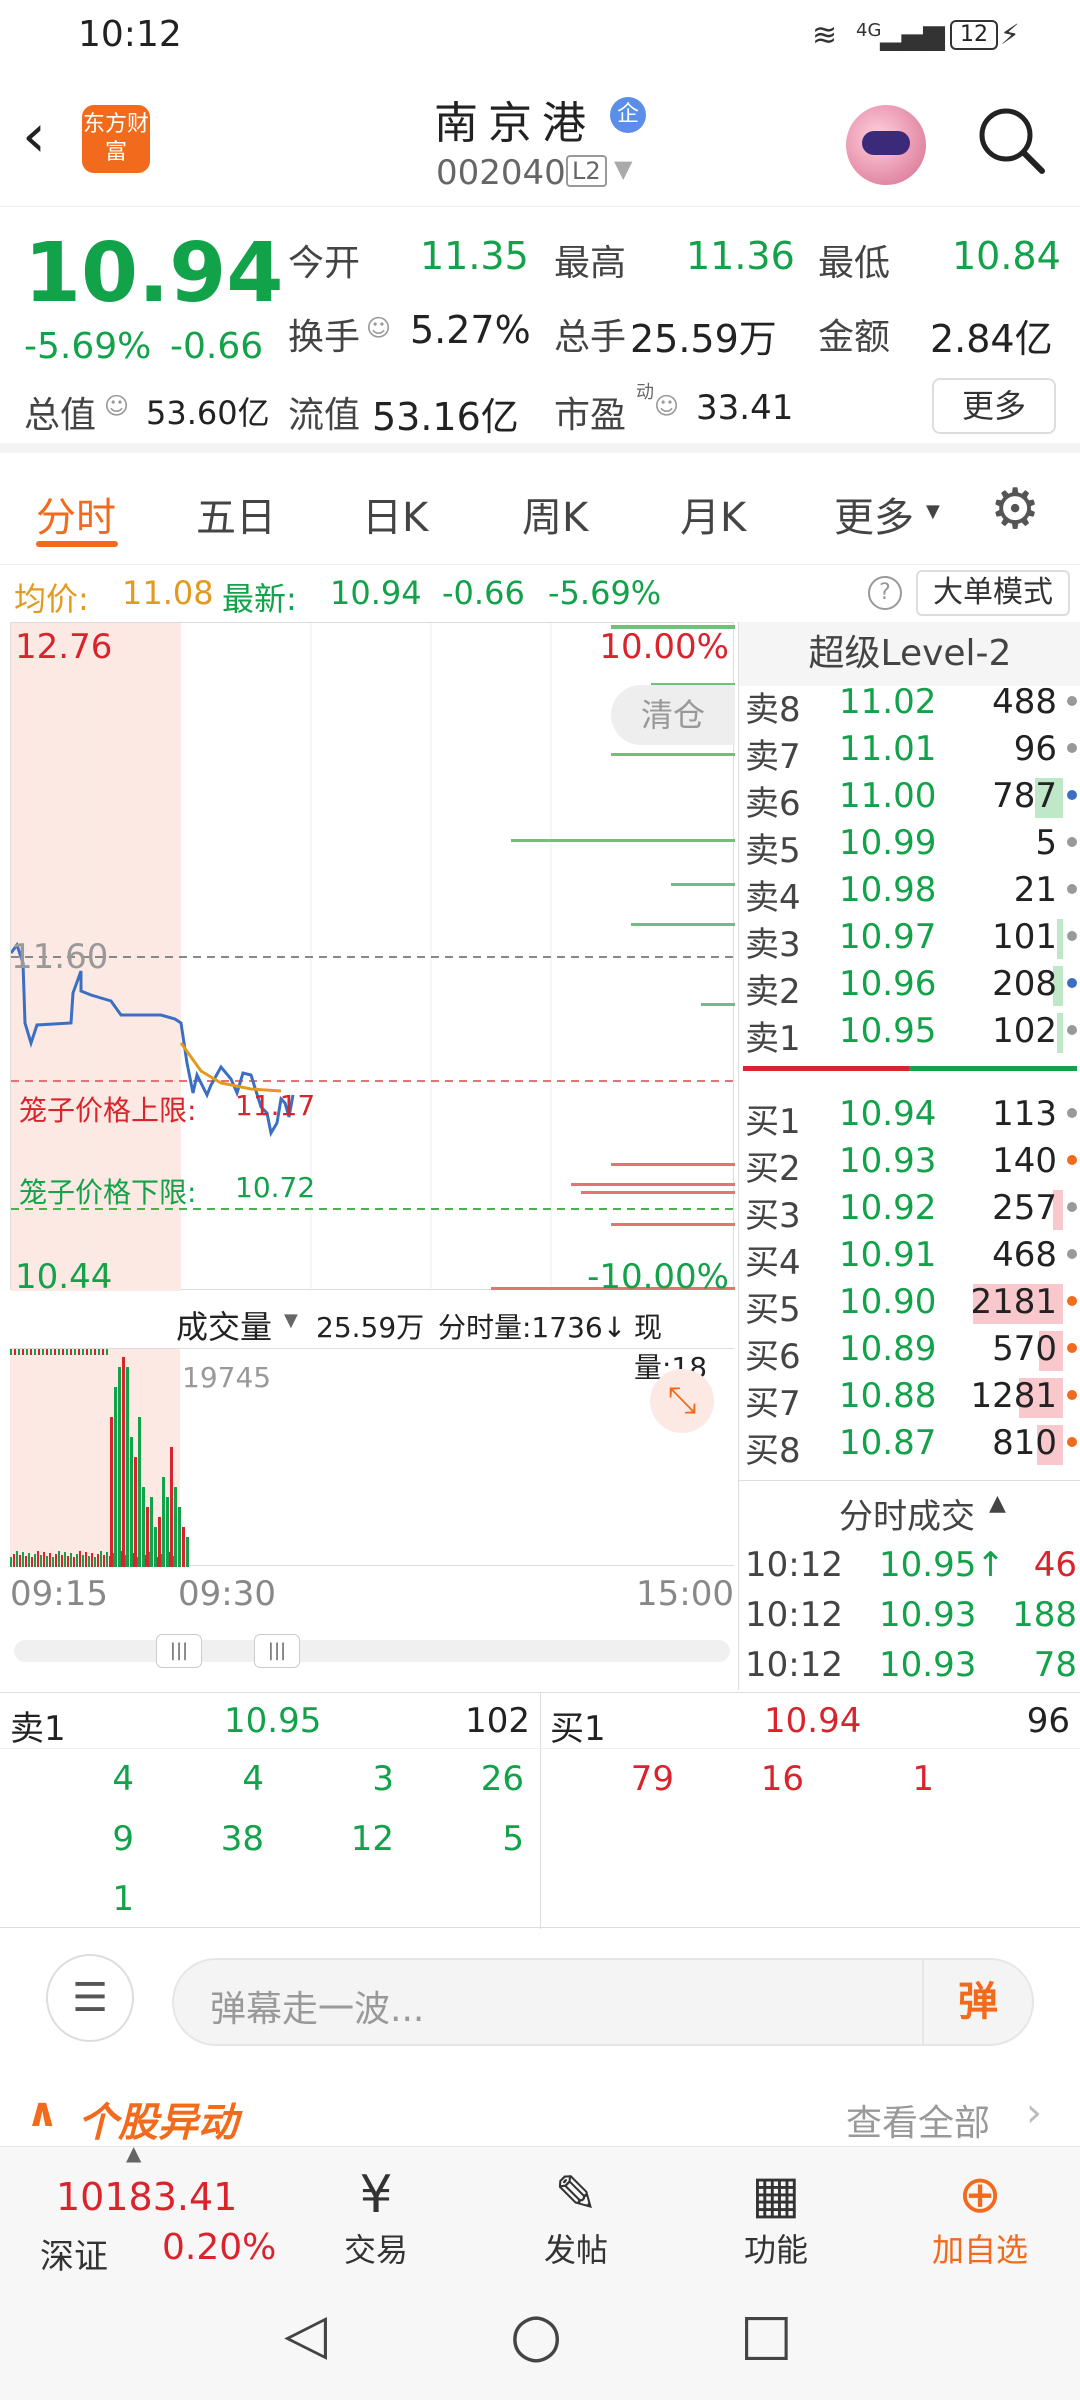 The image size is (1080, 2400). I want to click on collapse-chevron-icon: ∧, so click(42, 2113).